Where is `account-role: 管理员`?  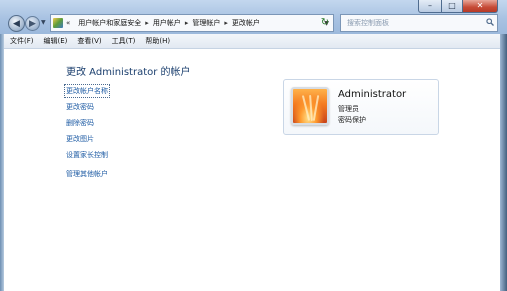
account-role: 管理员 is located at coordinates (348, 109).